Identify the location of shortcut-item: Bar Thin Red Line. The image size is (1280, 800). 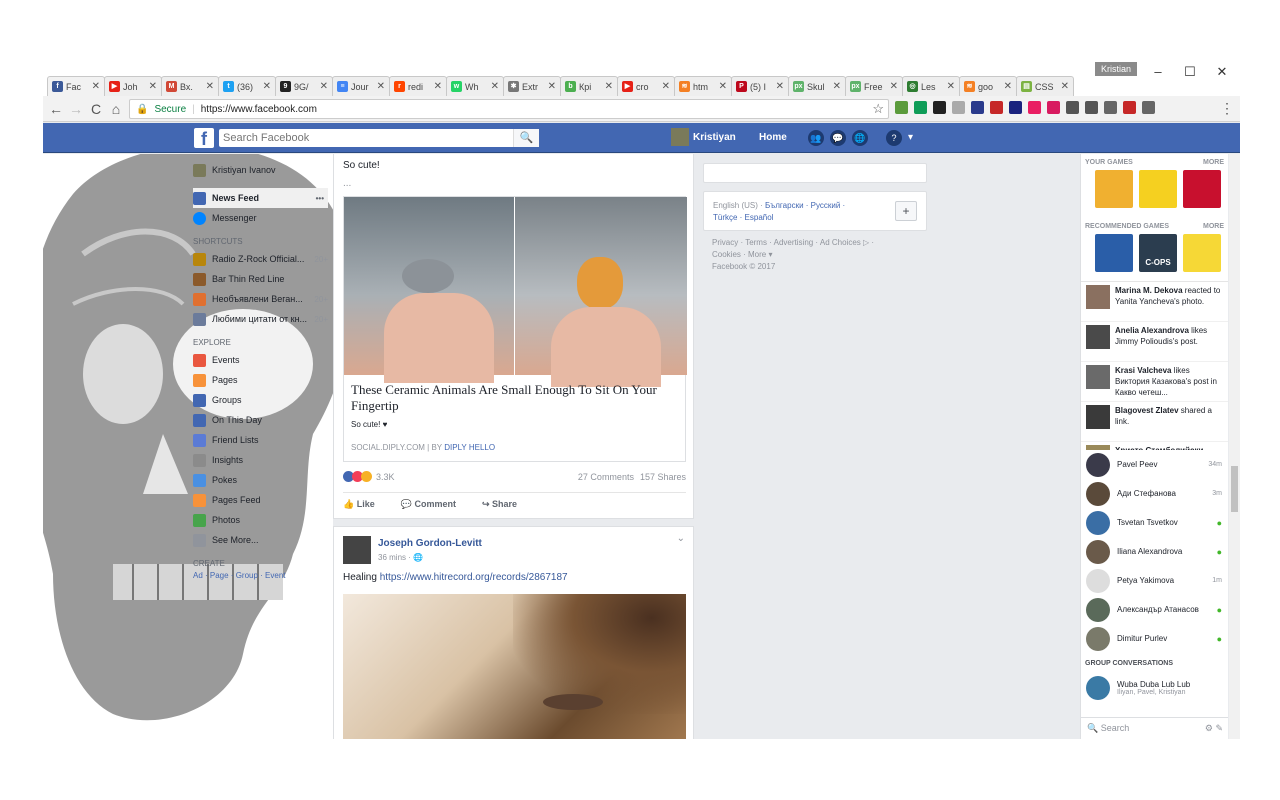
(260, 279).